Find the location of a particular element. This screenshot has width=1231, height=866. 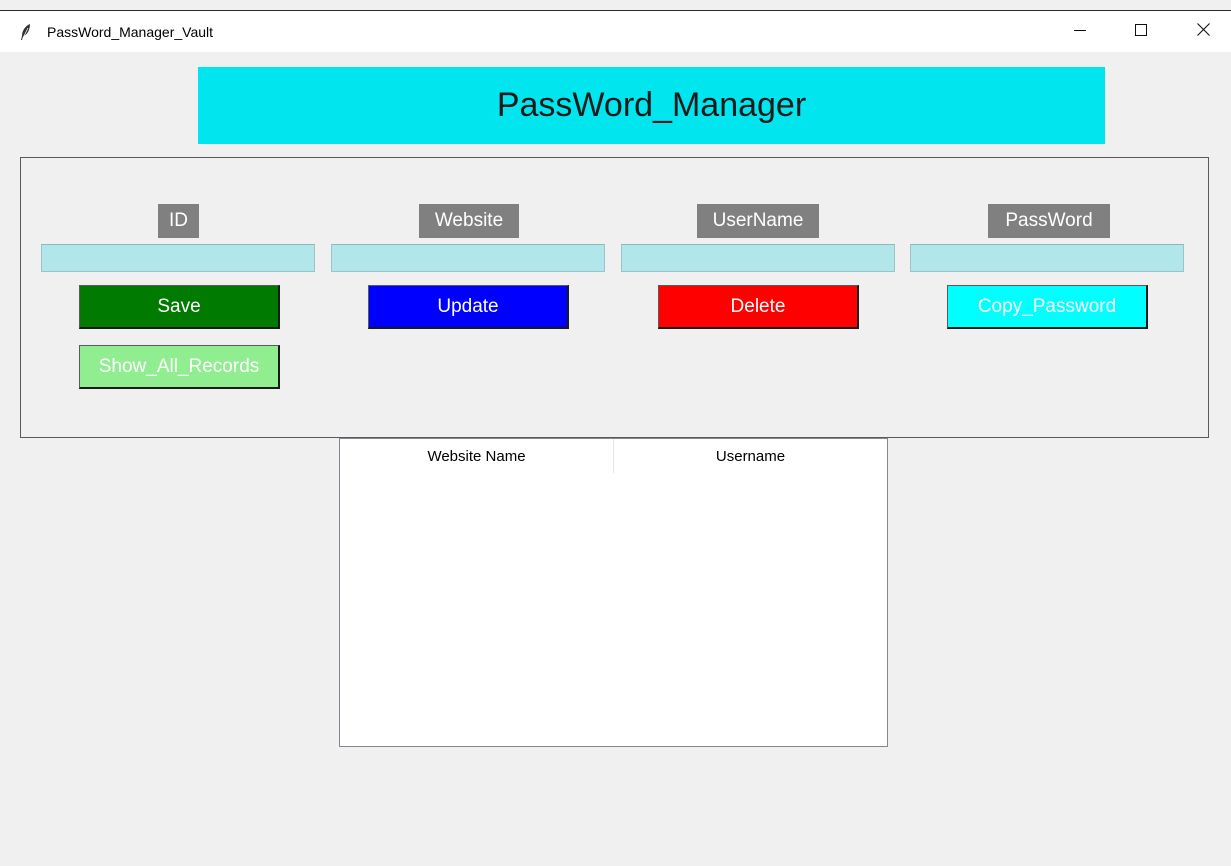

close-icon is located at coordinates (1203, 31).